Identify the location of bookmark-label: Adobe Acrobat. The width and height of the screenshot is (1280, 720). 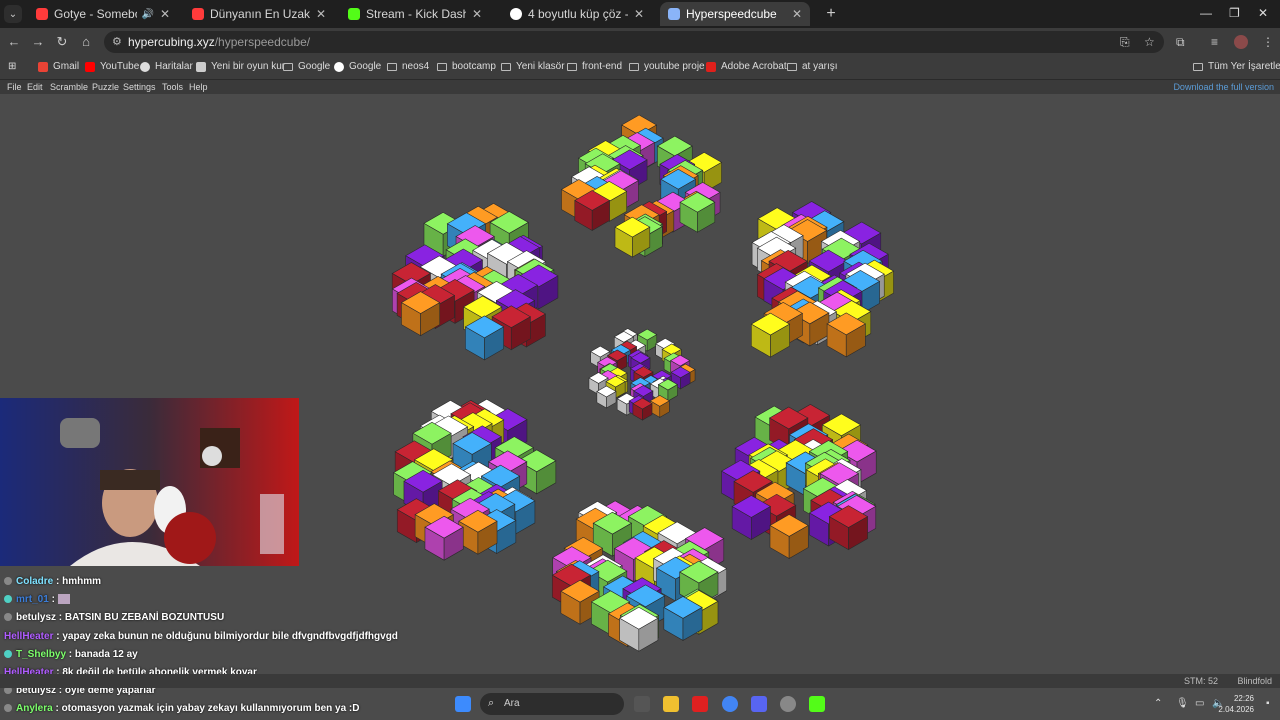
(754, 66).